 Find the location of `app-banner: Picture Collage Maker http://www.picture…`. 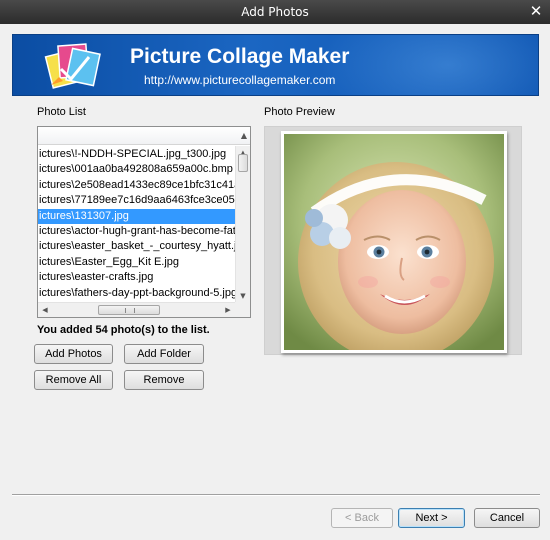

app-banner: Picture Collage Maker http://www.picture… is located at coordinates (275, 65).